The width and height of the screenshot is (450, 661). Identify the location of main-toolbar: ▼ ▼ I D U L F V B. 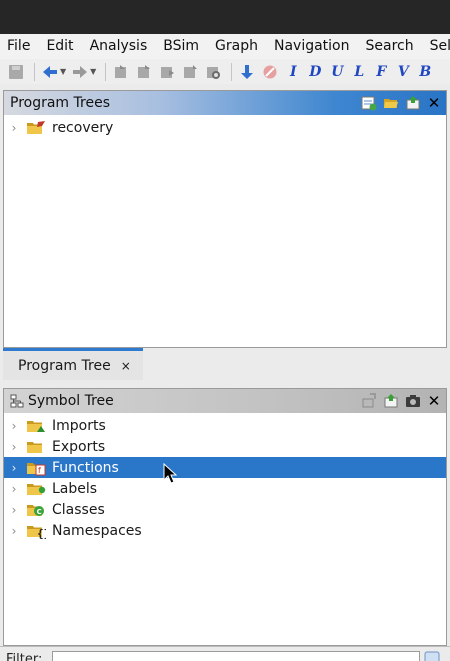
(225, 71).